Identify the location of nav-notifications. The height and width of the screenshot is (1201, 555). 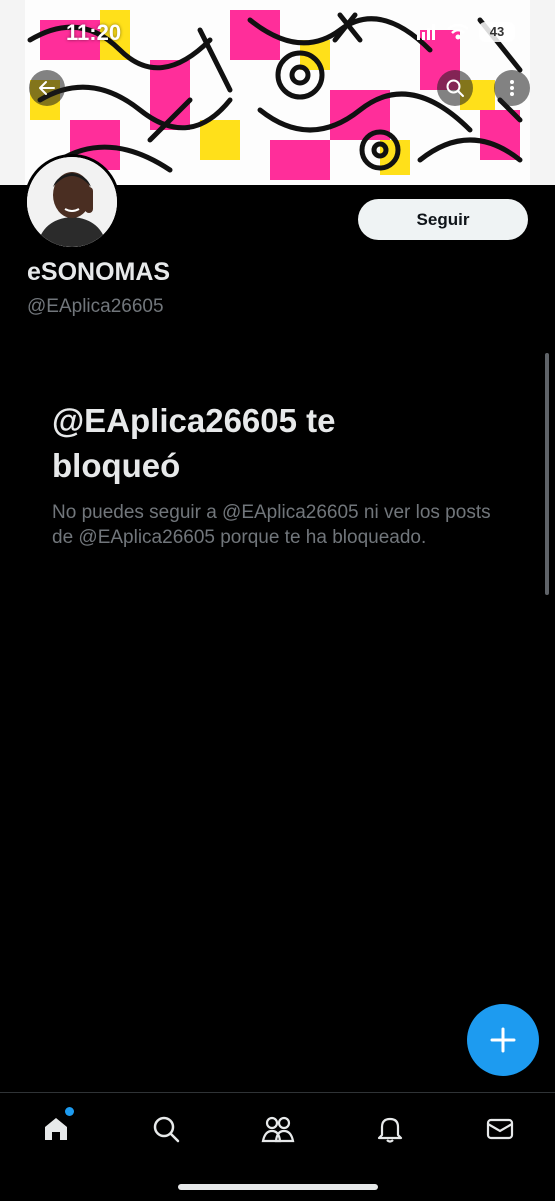
(390, 1129).